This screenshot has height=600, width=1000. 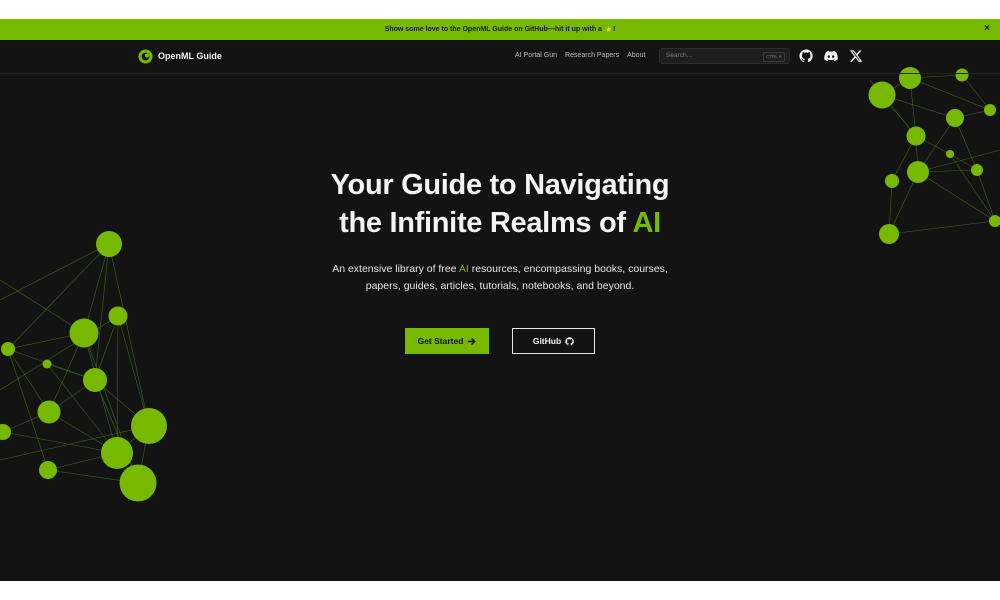 I want to click on nav-link-about: About, so click(x=636, y=55).